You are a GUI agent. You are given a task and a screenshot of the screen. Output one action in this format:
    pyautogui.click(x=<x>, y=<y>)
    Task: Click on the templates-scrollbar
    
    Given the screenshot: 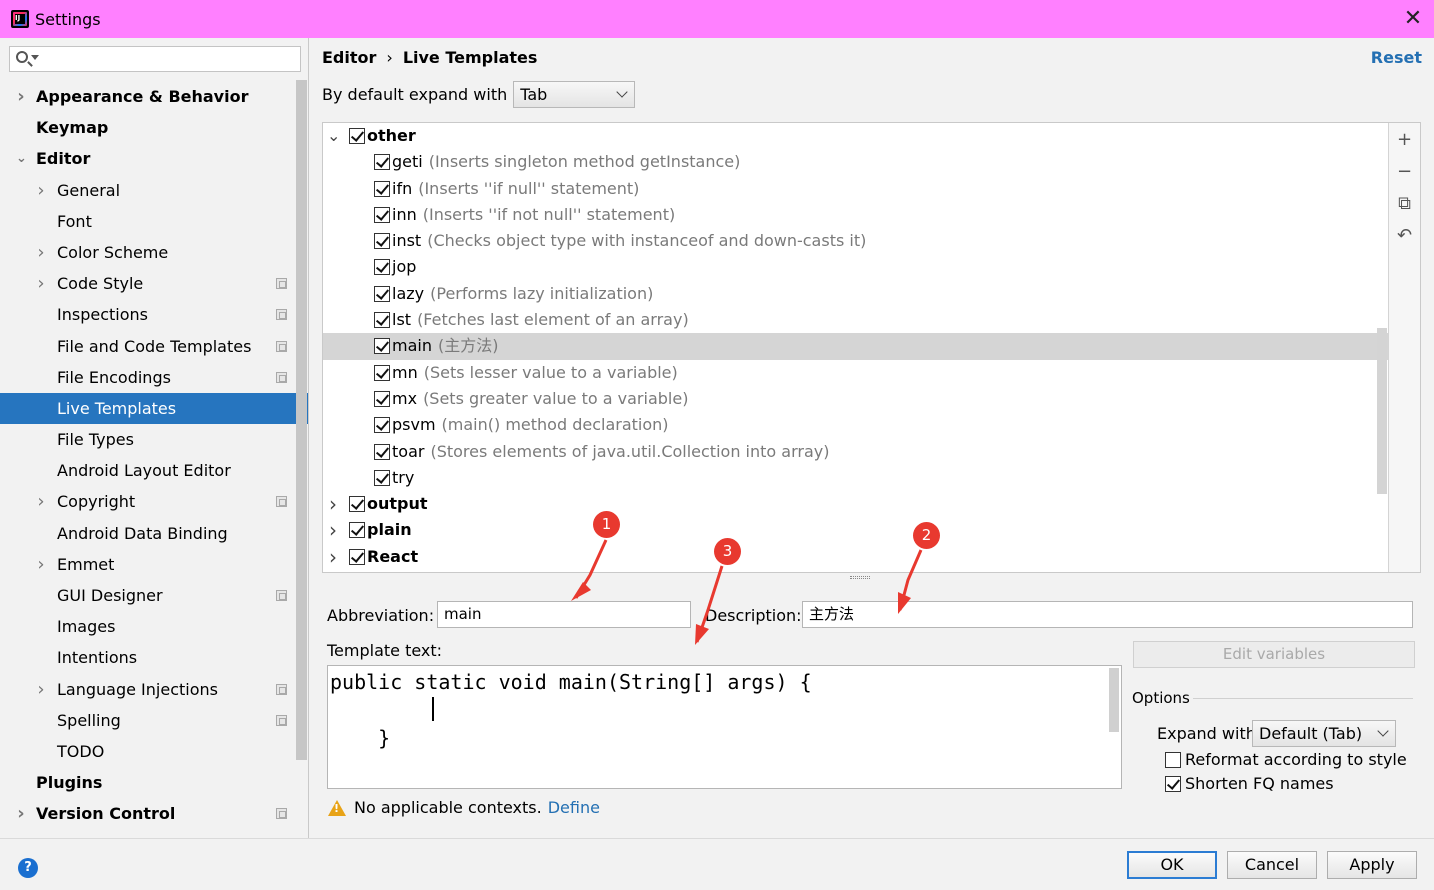 What is the action you would take?
    pyautogui.click(x=1382, y=411)
    